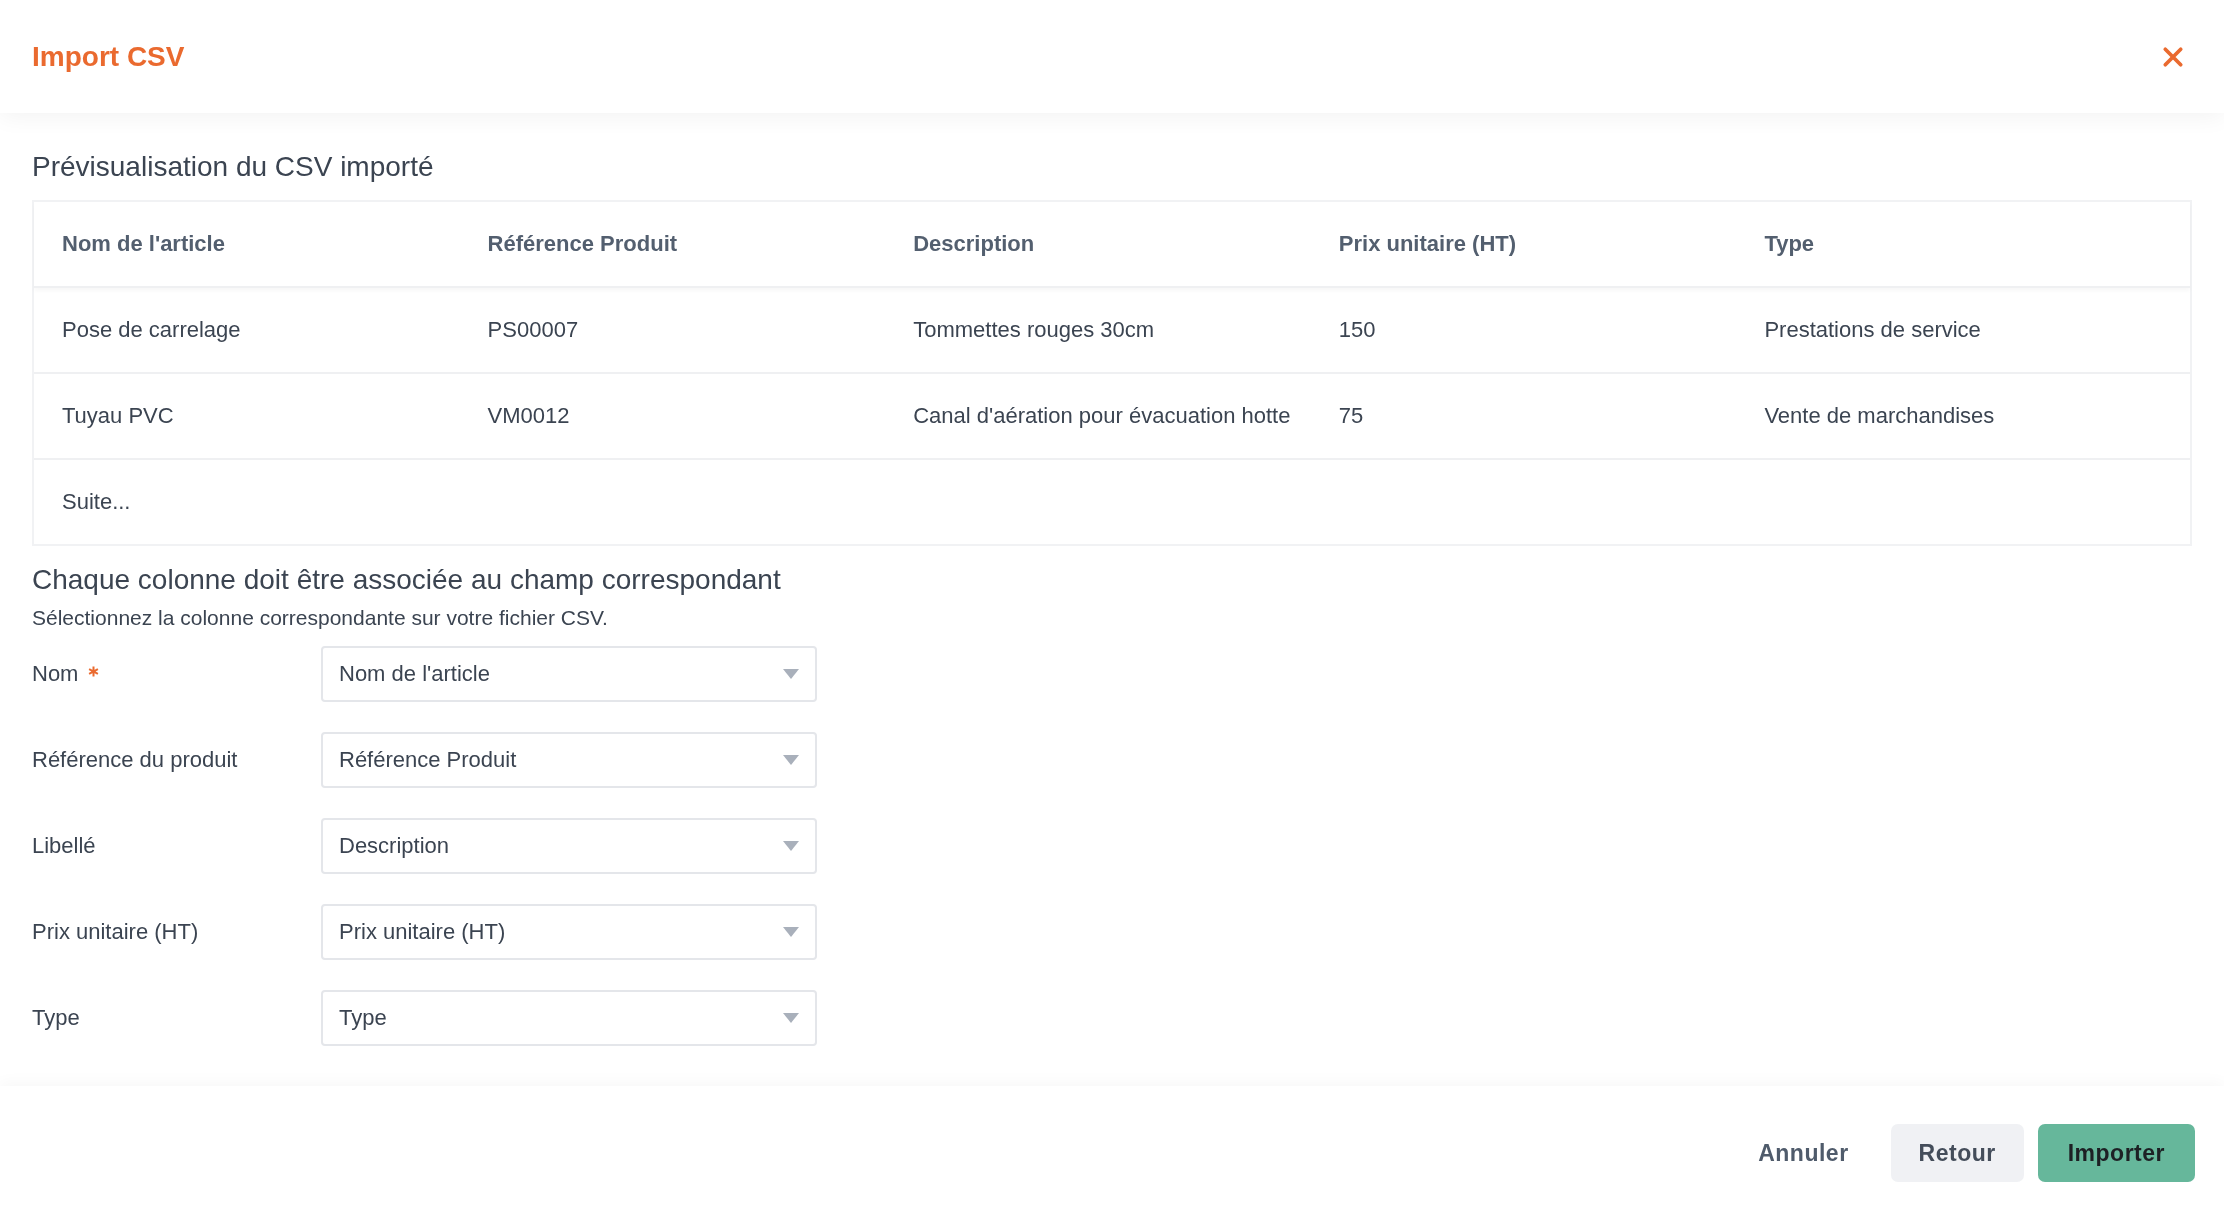  I want to click on cancel-button: Annuler, so click(1803, 1153).